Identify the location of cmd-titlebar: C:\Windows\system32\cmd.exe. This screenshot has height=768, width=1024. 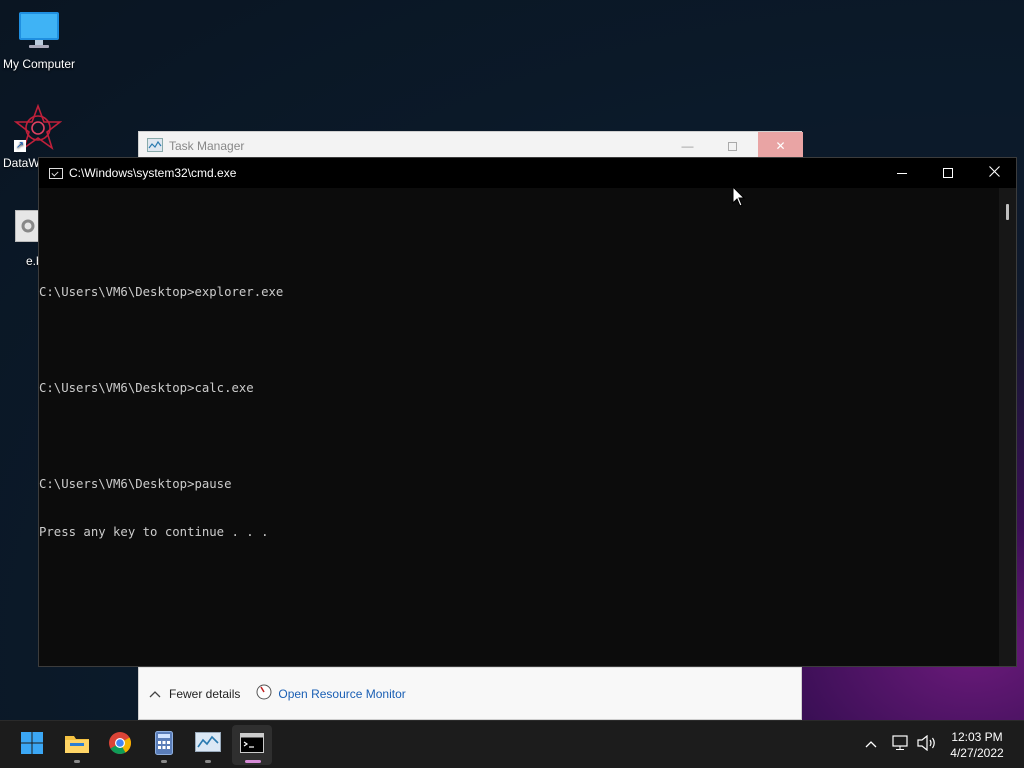
(527, 173).